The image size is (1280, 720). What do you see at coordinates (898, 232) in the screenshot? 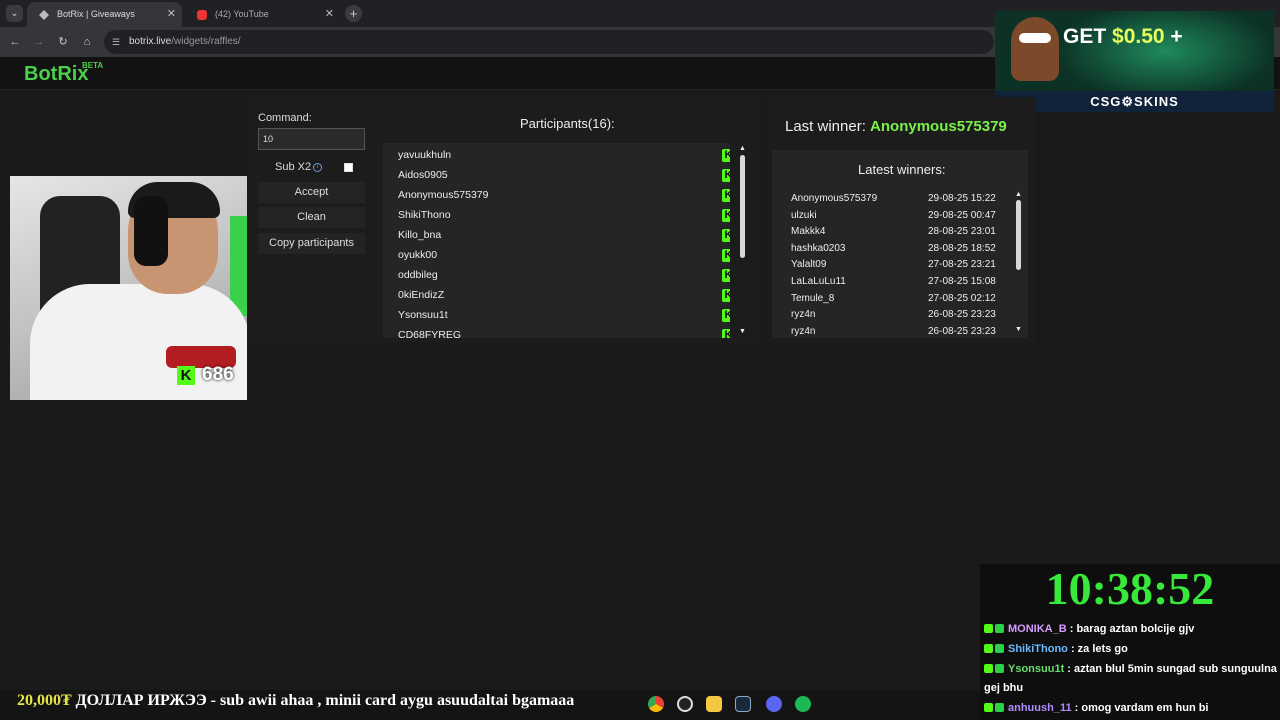
I see `winner-row: Makkk4 28-08-25 23:01` at bounding box center [898, 232].